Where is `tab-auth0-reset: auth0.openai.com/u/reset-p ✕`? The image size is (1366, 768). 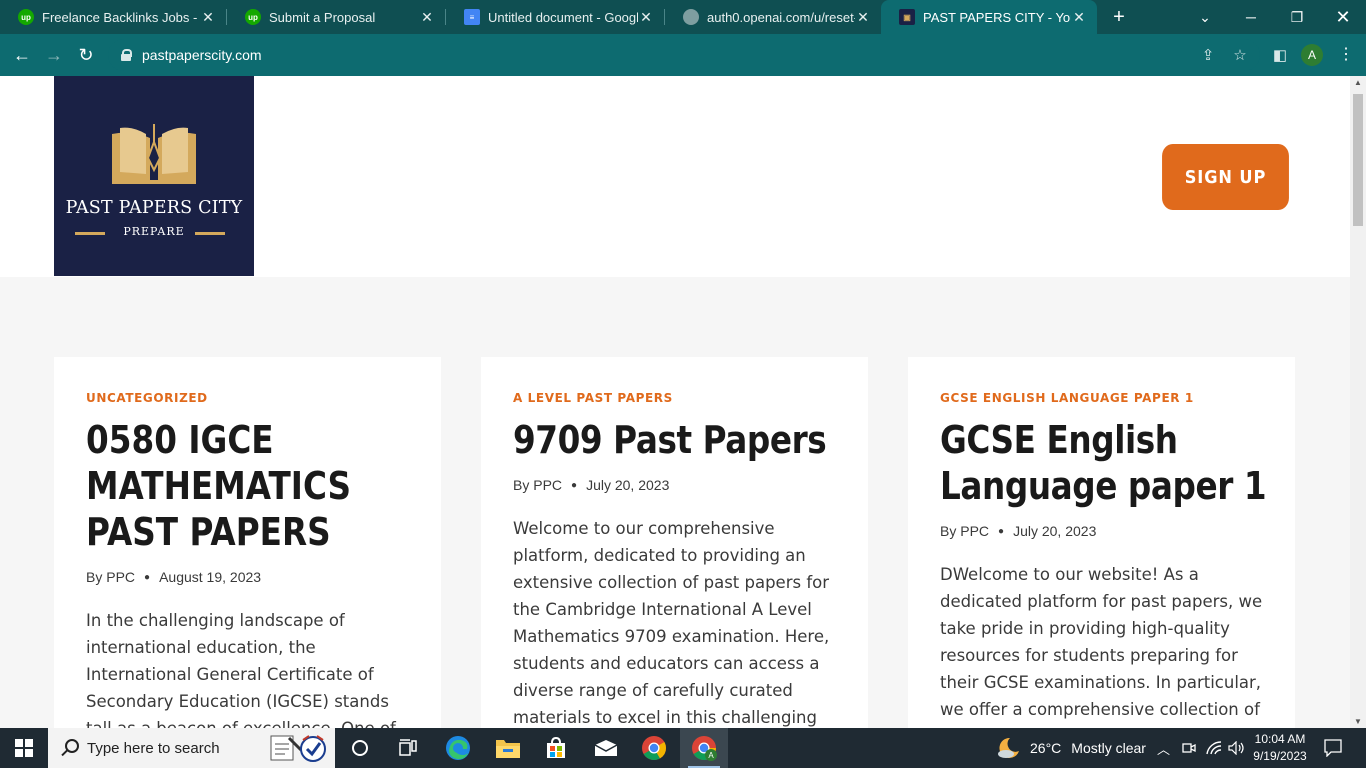
tab-auth0-reset: auth0.openai.com/u/reset-p ✕ is located at coordinates (773, 17).